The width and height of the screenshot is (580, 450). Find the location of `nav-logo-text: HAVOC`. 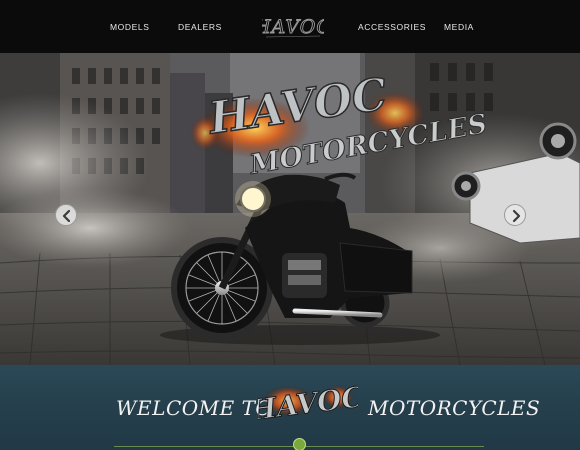

nav-logo-text: HAVOC is located at coordinates (293, 27).